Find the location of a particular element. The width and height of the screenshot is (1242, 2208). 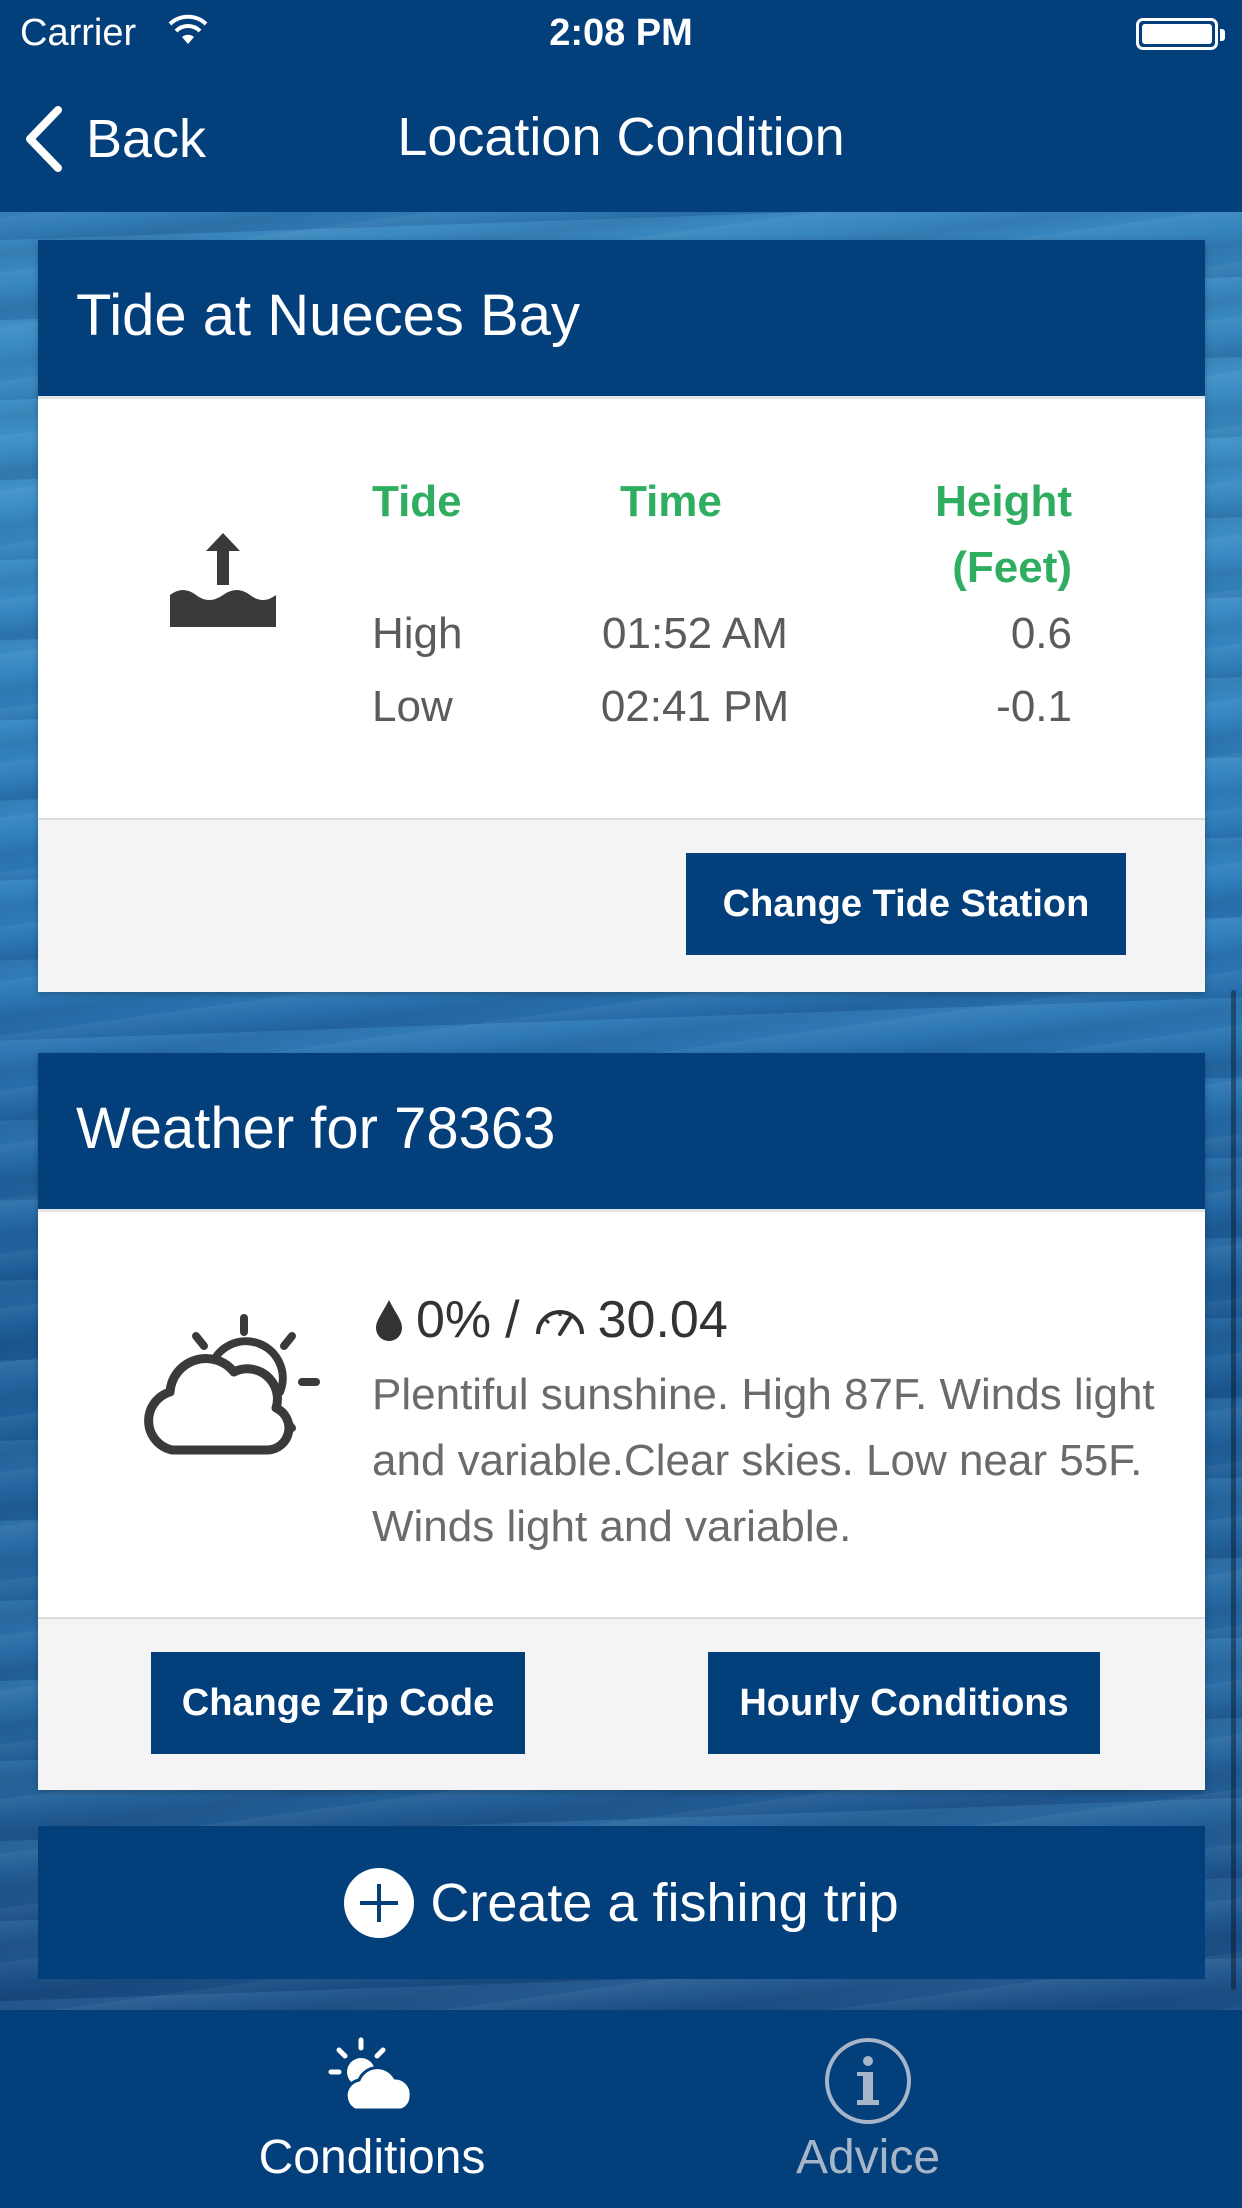

tab-conditions: Conditions is located at coordinates (372, 2109).